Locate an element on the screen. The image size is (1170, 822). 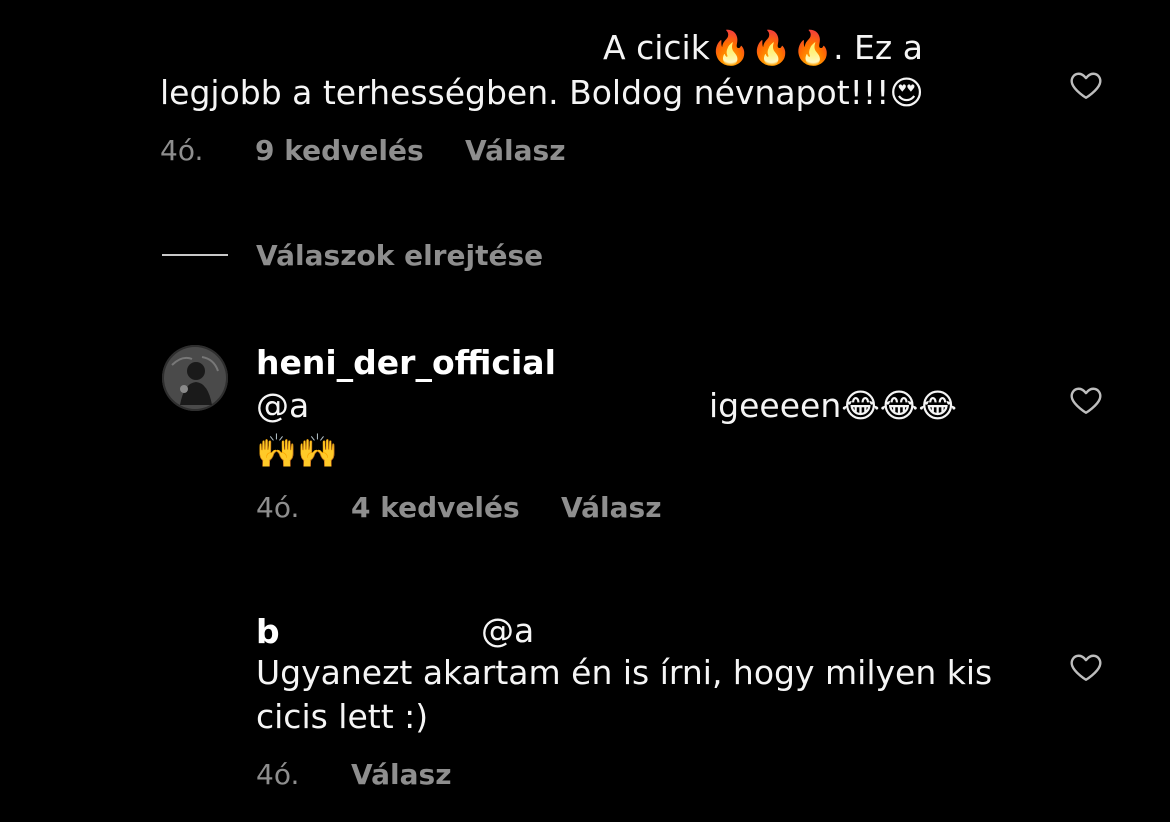
reply-text-line2: 🙌🙌 is located at coordinates (297, 450).